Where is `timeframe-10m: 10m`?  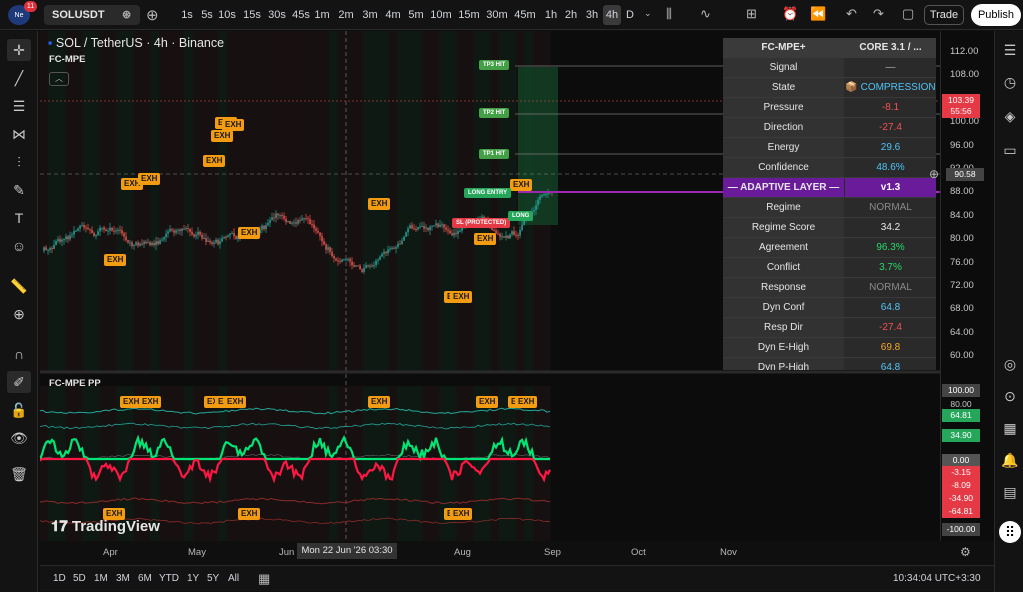
timeframe-10m: 10m is located at coordinates (441, 15).